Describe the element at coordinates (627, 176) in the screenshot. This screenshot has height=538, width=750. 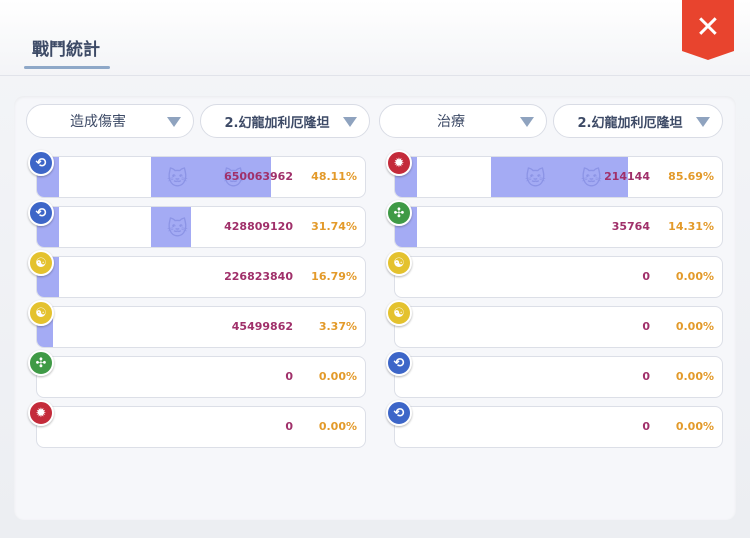
I see `value-text: 214144` at that location.